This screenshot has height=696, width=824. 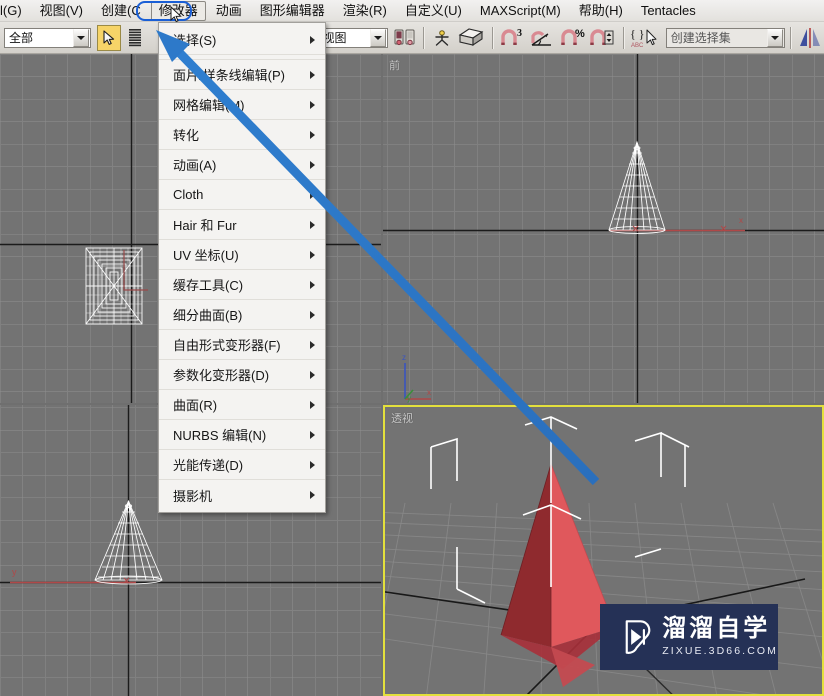 I want to click on menu-item-9: 细分曲面(B), so click(x=242, y=315).